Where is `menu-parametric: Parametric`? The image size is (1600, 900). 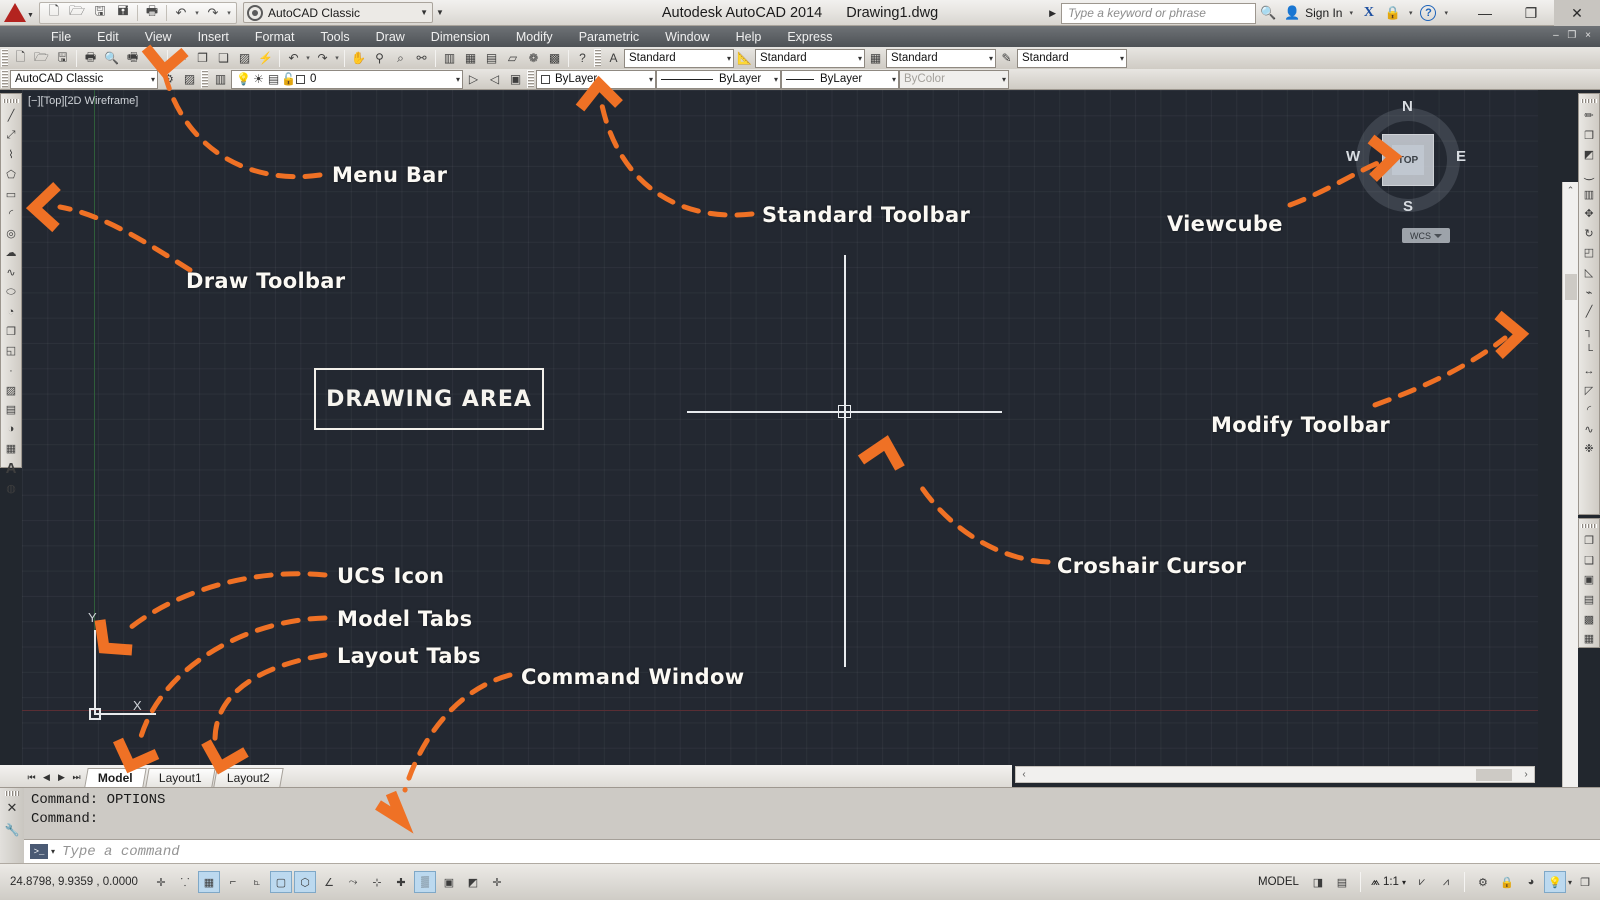
menu-parametric: Parametric is located at coordinates (609, 37).